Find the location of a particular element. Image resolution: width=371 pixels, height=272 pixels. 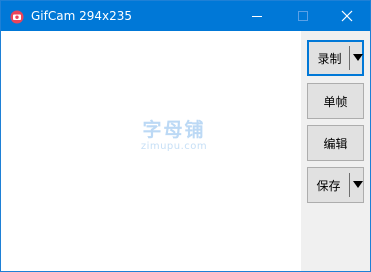

maximize-button is located at coordinates (303, 16).